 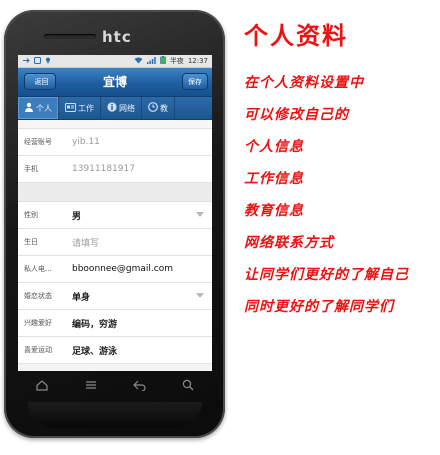 What do you see at coordinates (117, 37) in the screenshot?
I see `htc-logo: htc` at bounding box center [117, 37].